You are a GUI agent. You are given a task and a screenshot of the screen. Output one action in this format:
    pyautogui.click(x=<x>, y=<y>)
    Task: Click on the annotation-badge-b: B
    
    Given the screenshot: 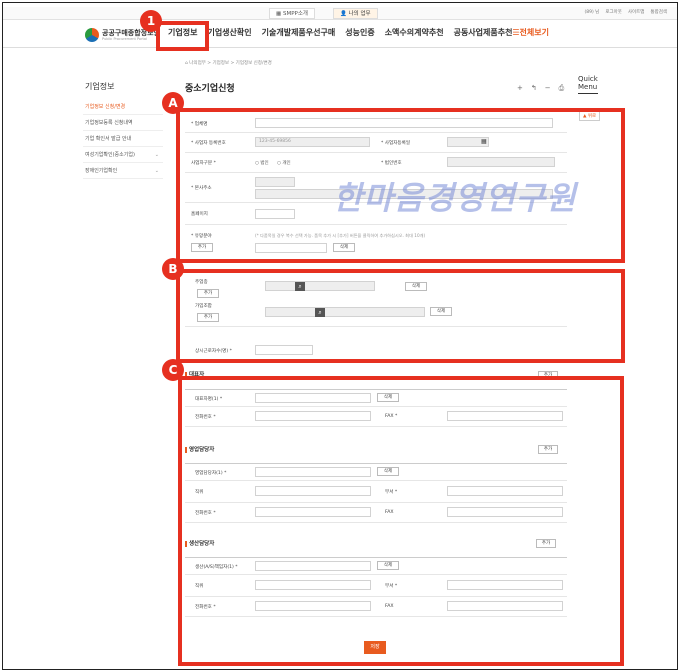 What is the action you would take?
    pyautogui.click(x=173, y=269)
    